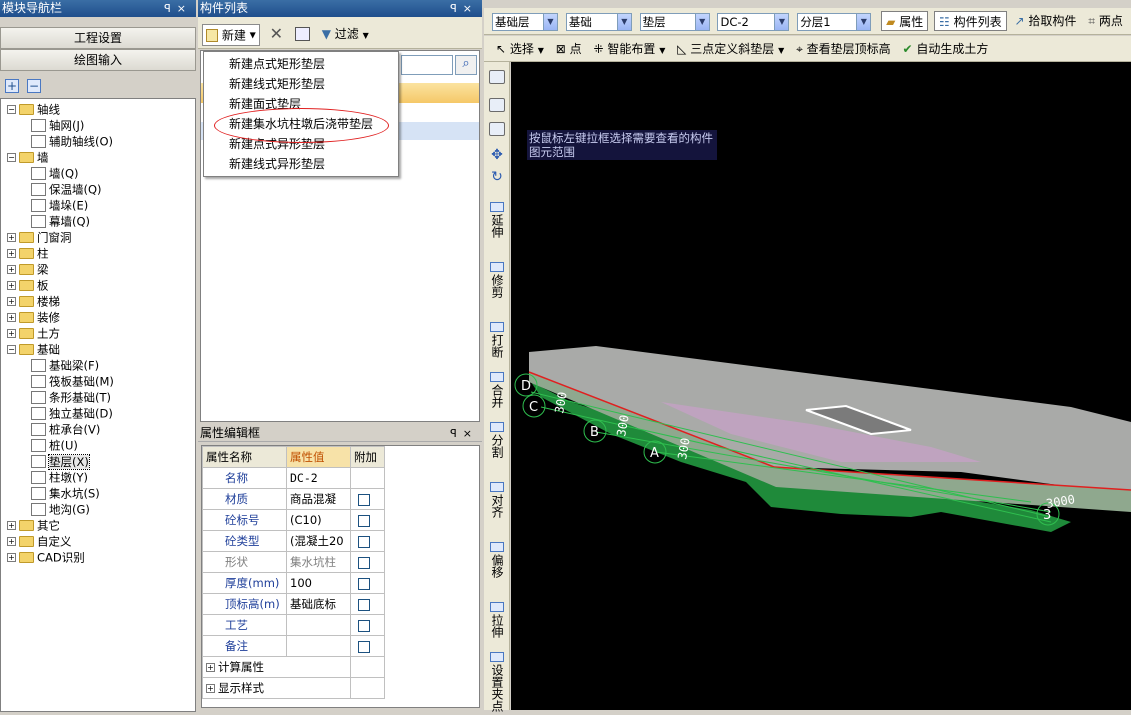 Image resolution: width=1131 pixels, height=715 pixels. What do you see at coordinates (497, 391) in the screenshot?
I see `tool-3: 合并` at bounding box center [497, 391].